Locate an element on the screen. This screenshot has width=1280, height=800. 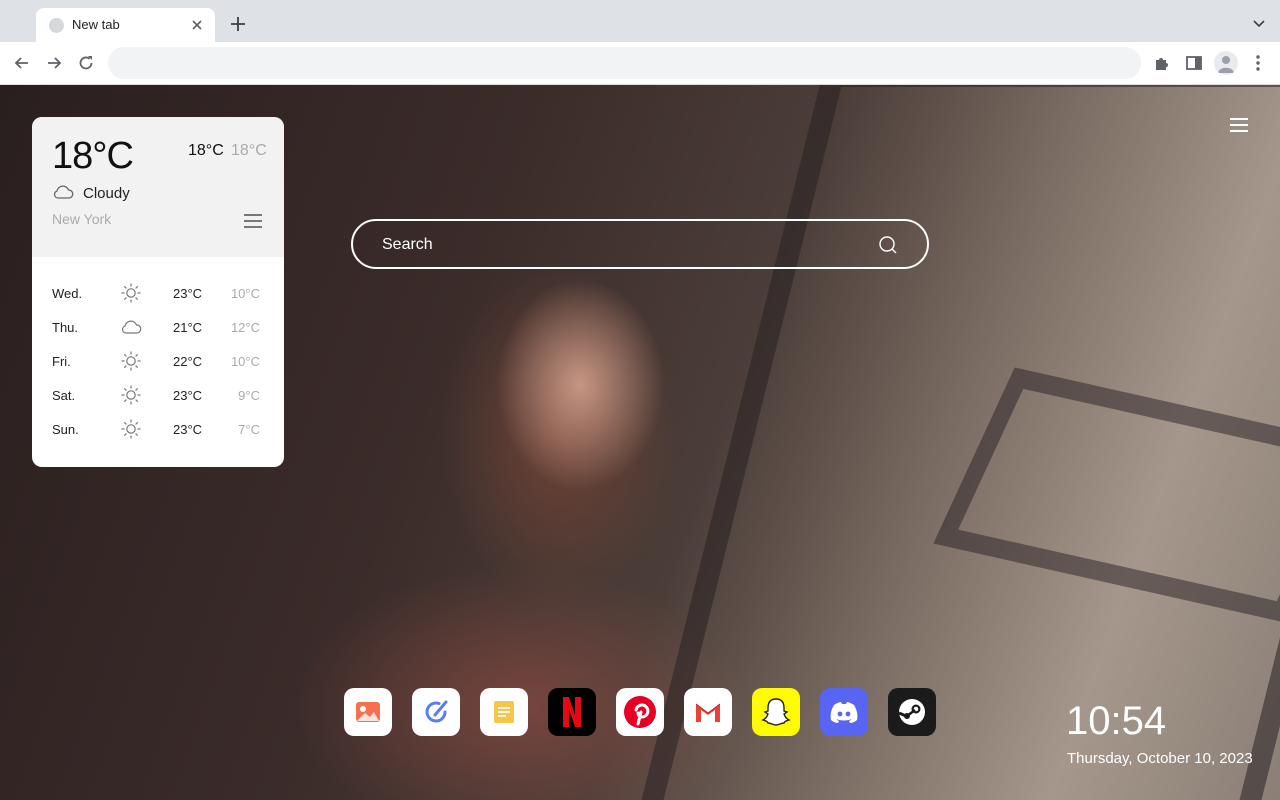
extensions-icon is located at coordinates (1162, 63).